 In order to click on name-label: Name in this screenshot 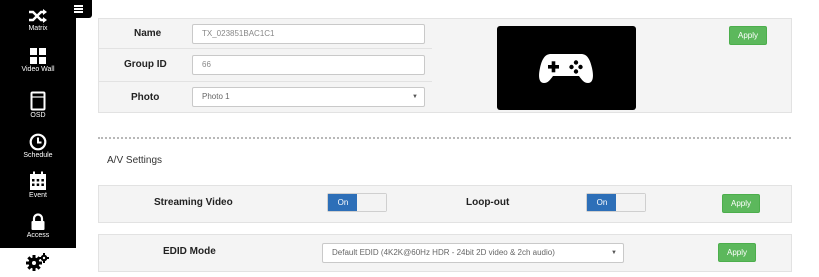, I will do `click(148, 33)`.